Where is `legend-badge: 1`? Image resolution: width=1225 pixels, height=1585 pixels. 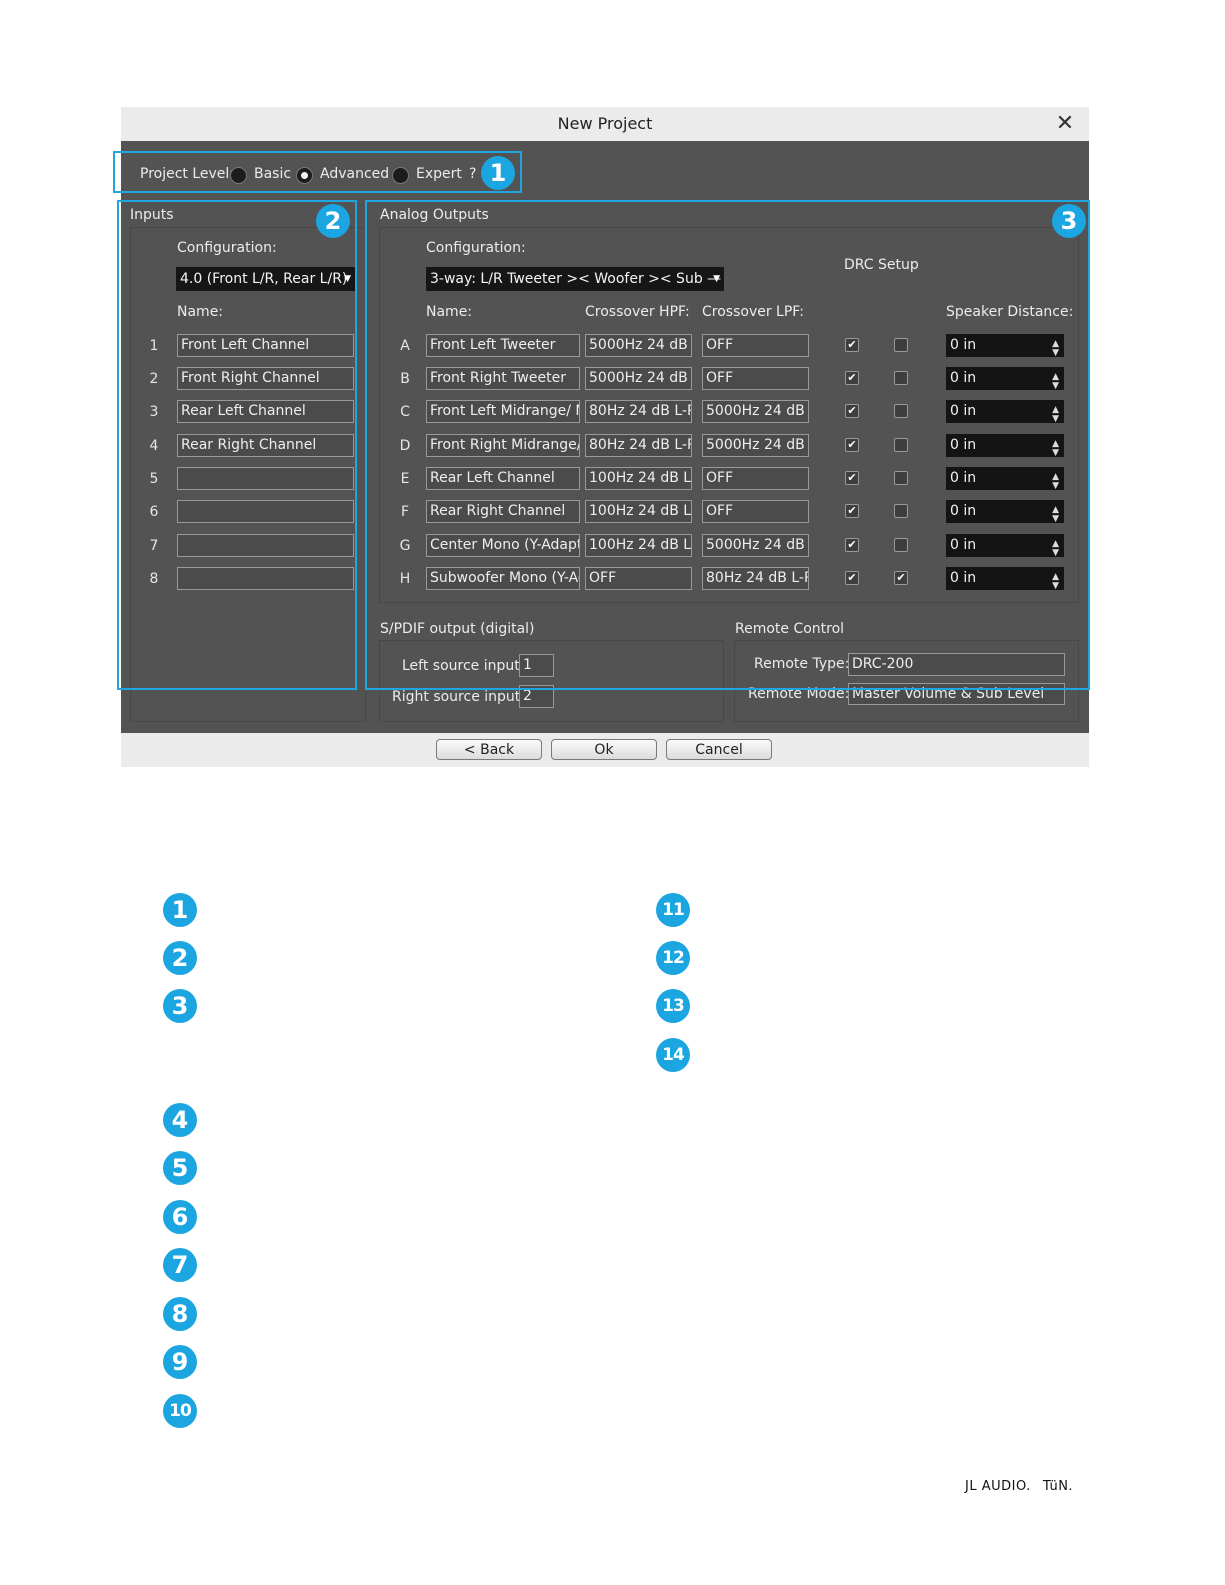
legend-badge: 1 is located at coordinates (180, 910).